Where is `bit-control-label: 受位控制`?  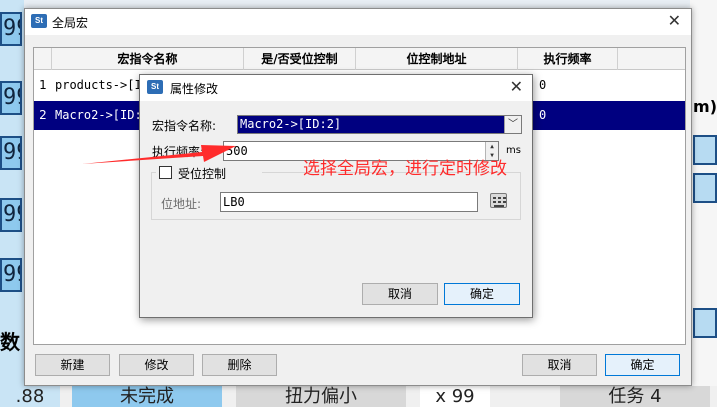 bit-control-label: 受位控制 is located at coordinates (202, 174).